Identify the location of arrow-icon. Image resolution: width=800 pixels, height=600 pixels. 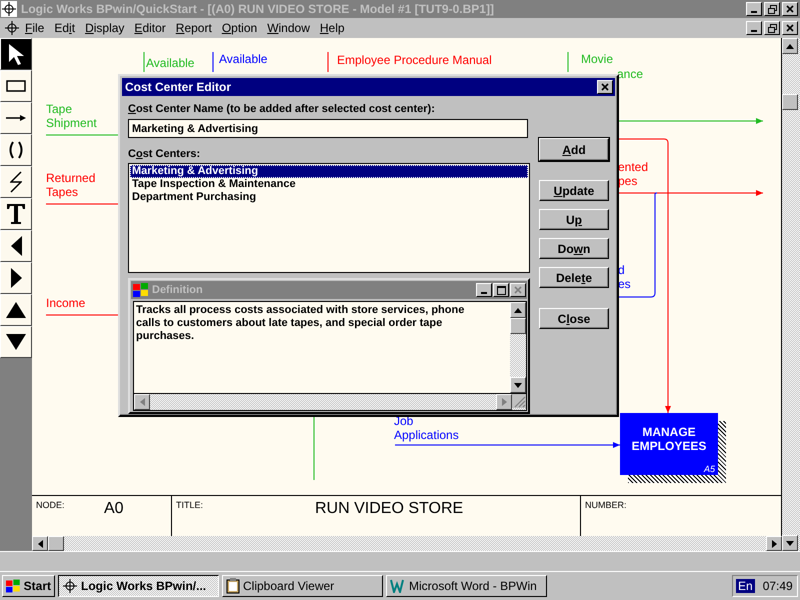
(16, 118).